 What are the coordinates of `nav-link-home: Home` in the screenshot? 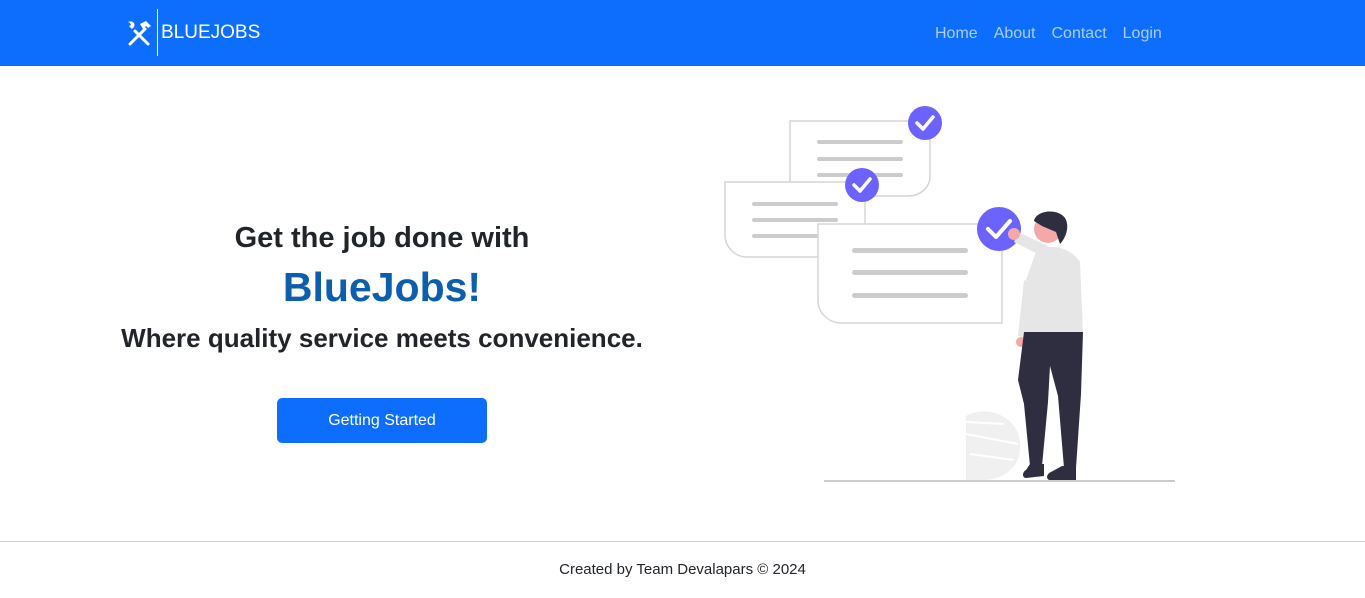 It's located at (956, 33).